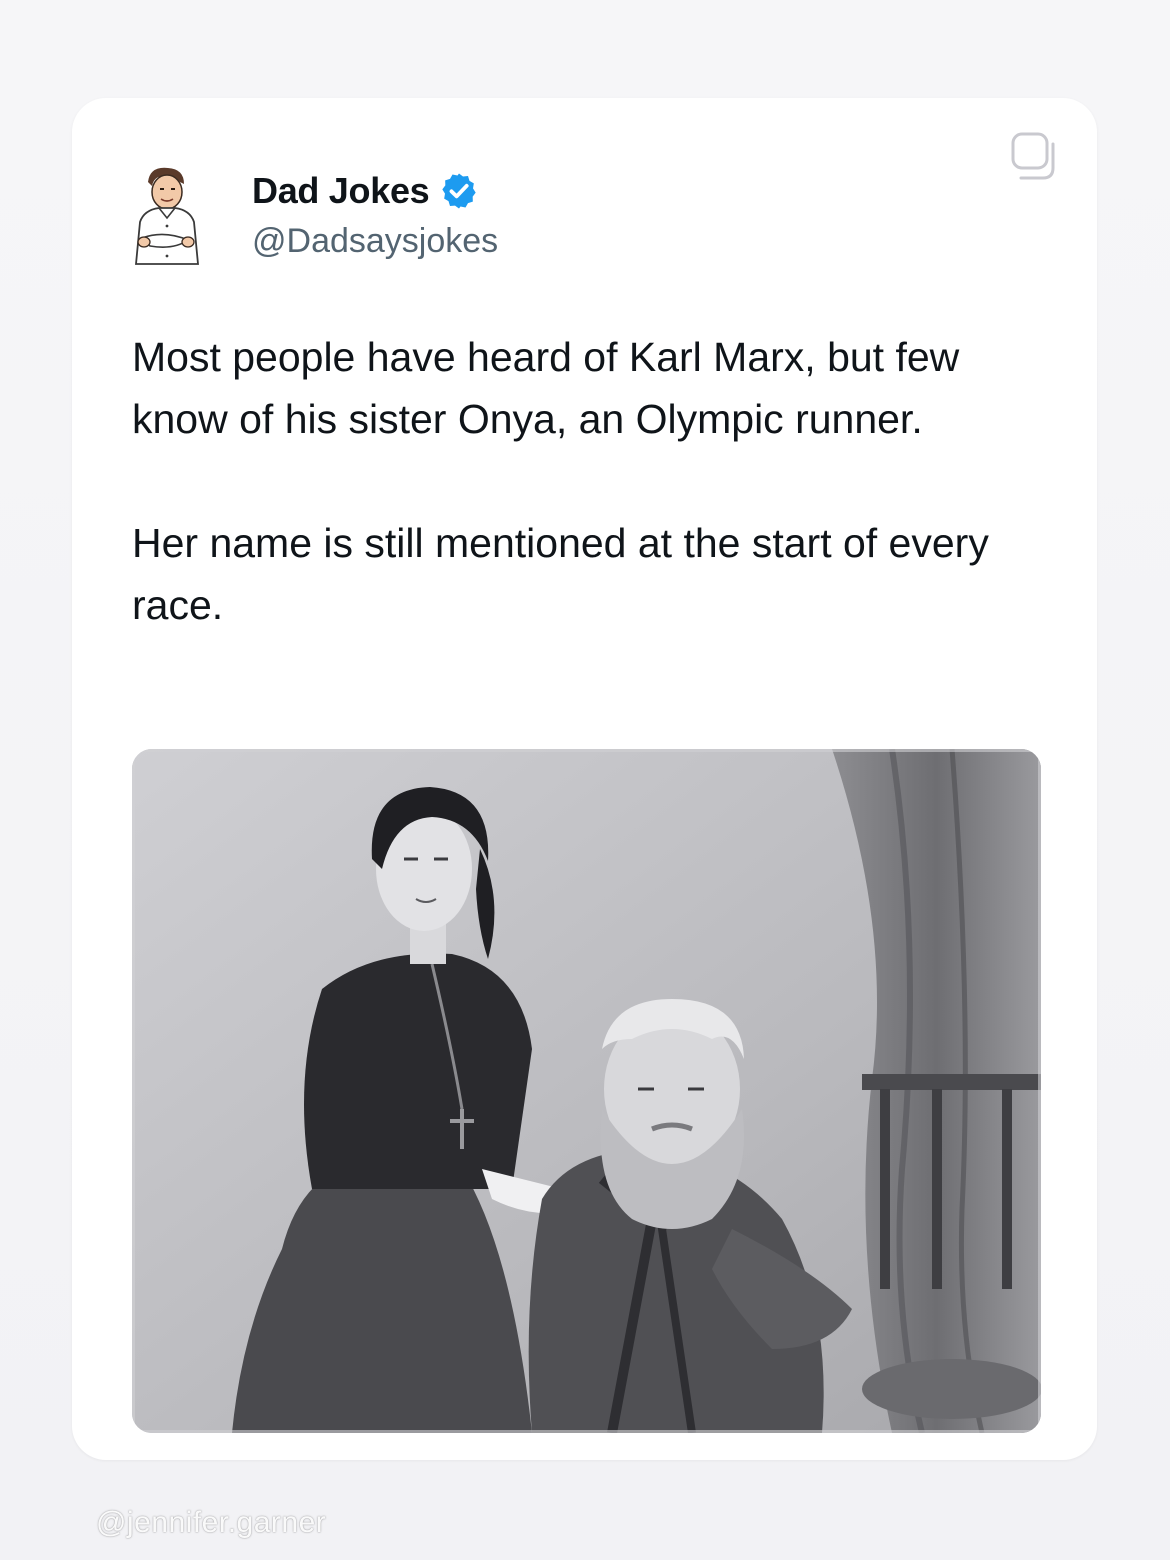 The height and width of the screenshot is (1560, 1170). I want to click on copy-icon, so click(1035, 158).